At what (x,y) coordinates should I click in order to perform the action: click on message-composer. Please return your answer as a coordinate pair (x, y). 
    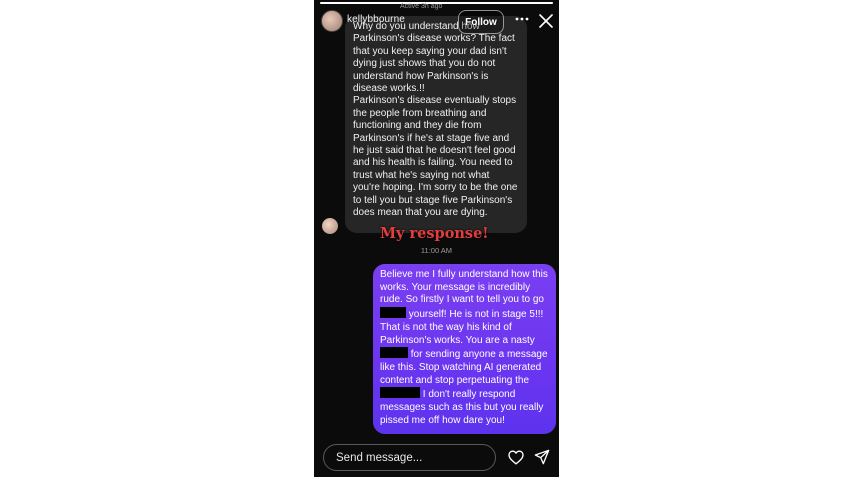
    Looking at the image, I should click on (409, 457).